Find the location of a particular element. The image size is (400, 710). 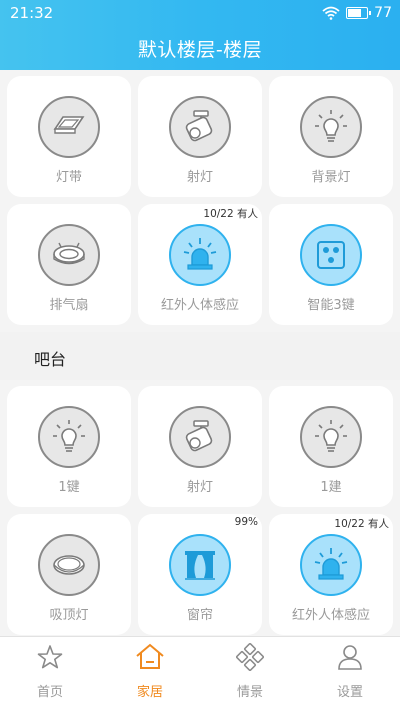

device-label: 背景灯 is located at coordinates (331, 177).